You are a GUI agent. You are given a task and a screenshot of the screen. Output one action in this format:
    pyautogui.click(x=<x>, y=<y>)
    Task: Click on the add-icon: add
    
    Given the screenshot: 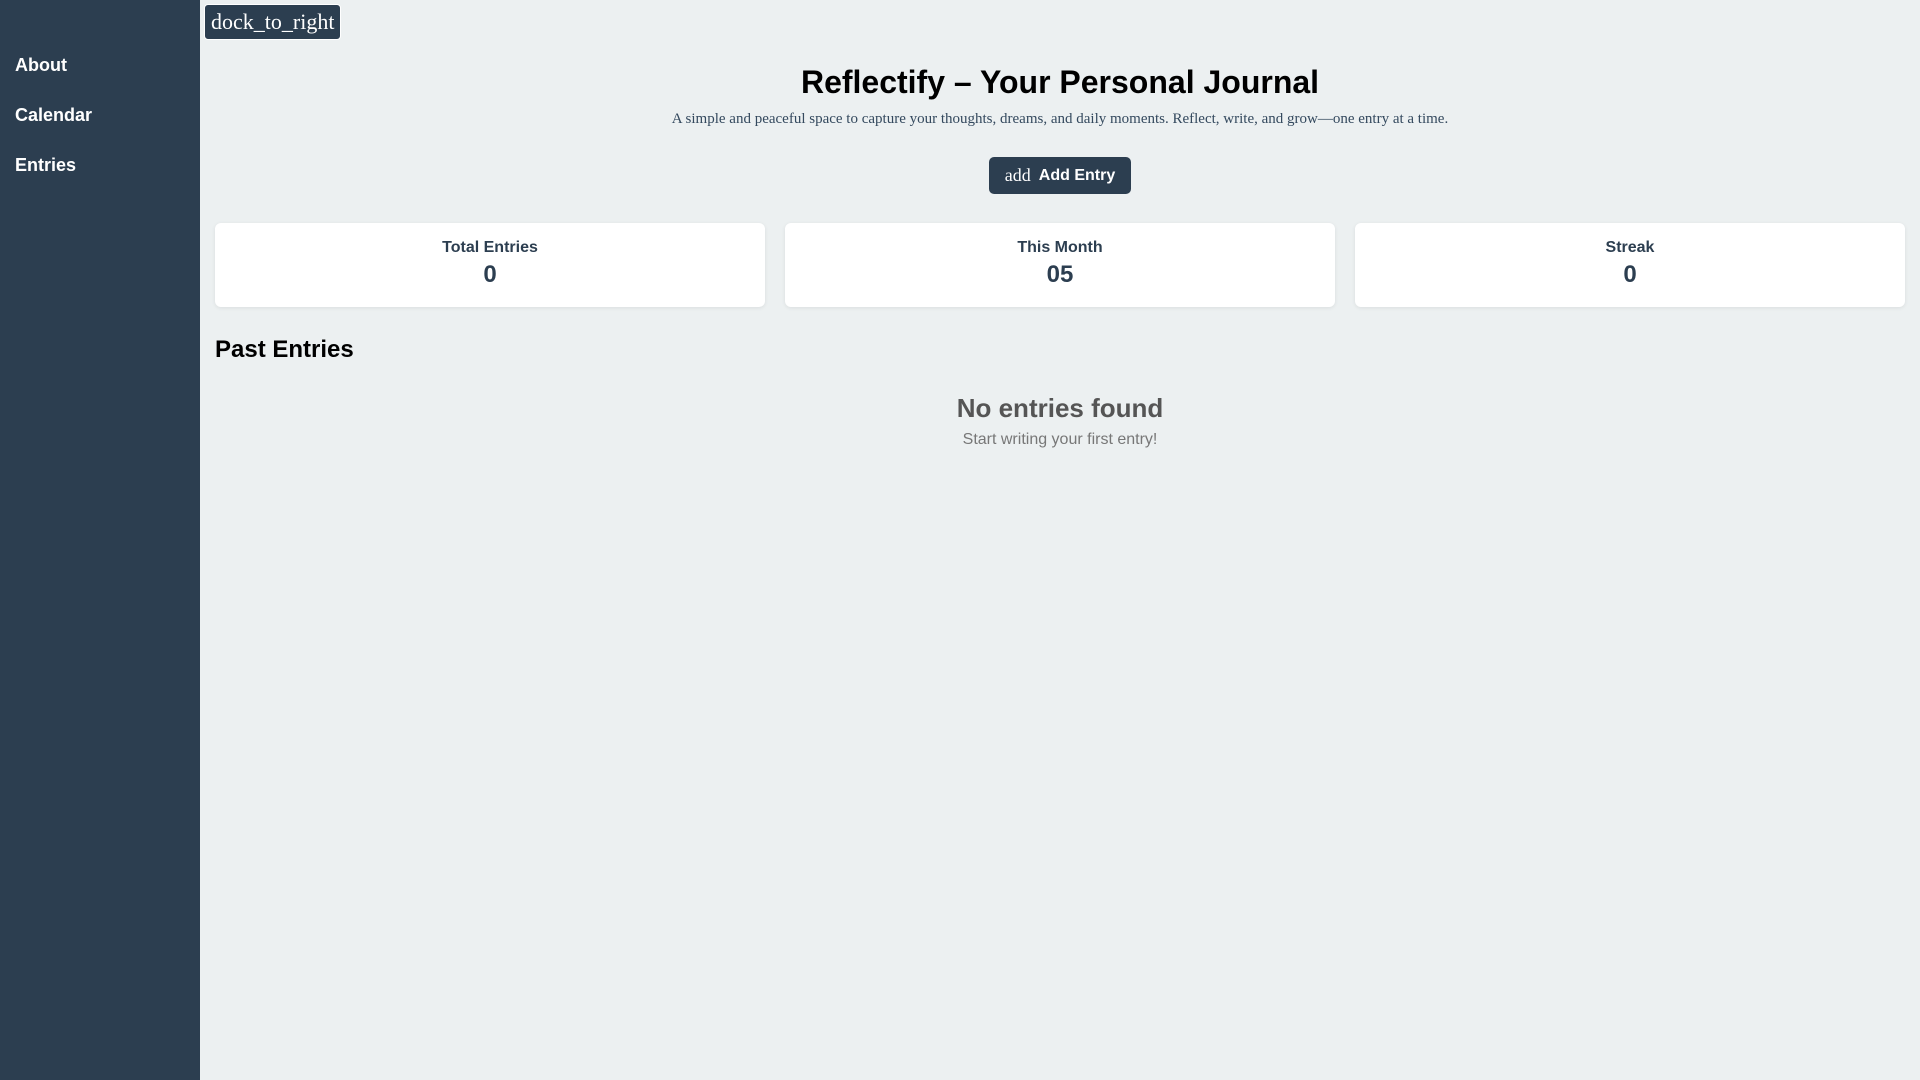 What is the action you would take?
    pyautogui.click(x=1017, y=175)
    